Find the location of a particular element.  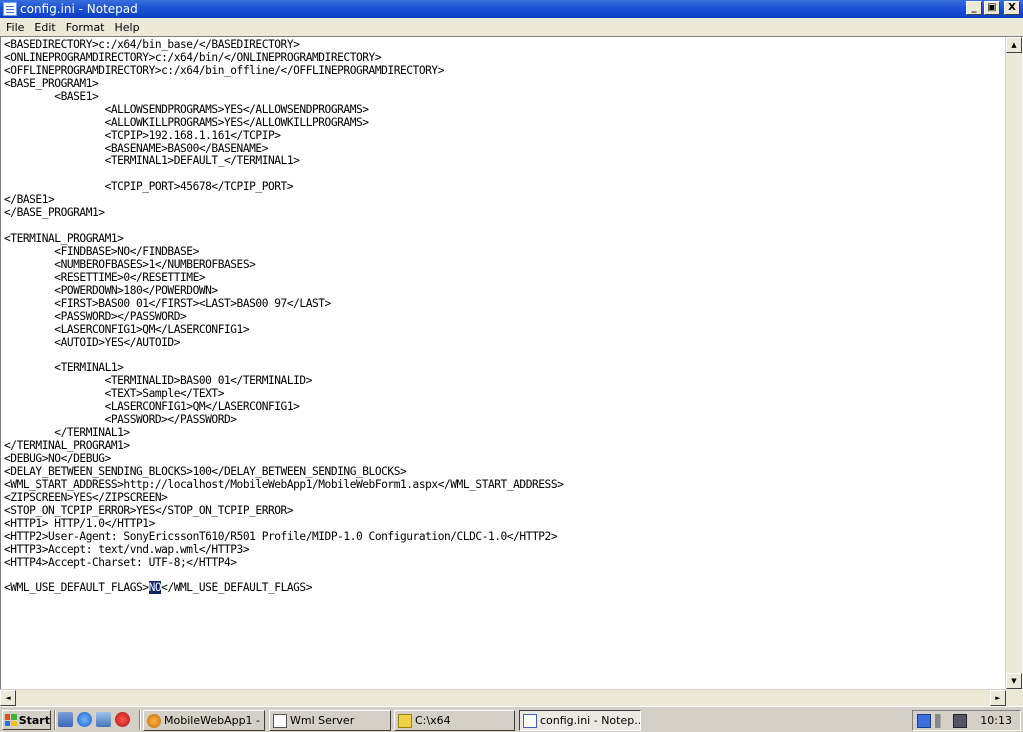

text-line: <NUMBEROFBASES>1</NUMBEROFBASES> is located at coordinates (504, 265).